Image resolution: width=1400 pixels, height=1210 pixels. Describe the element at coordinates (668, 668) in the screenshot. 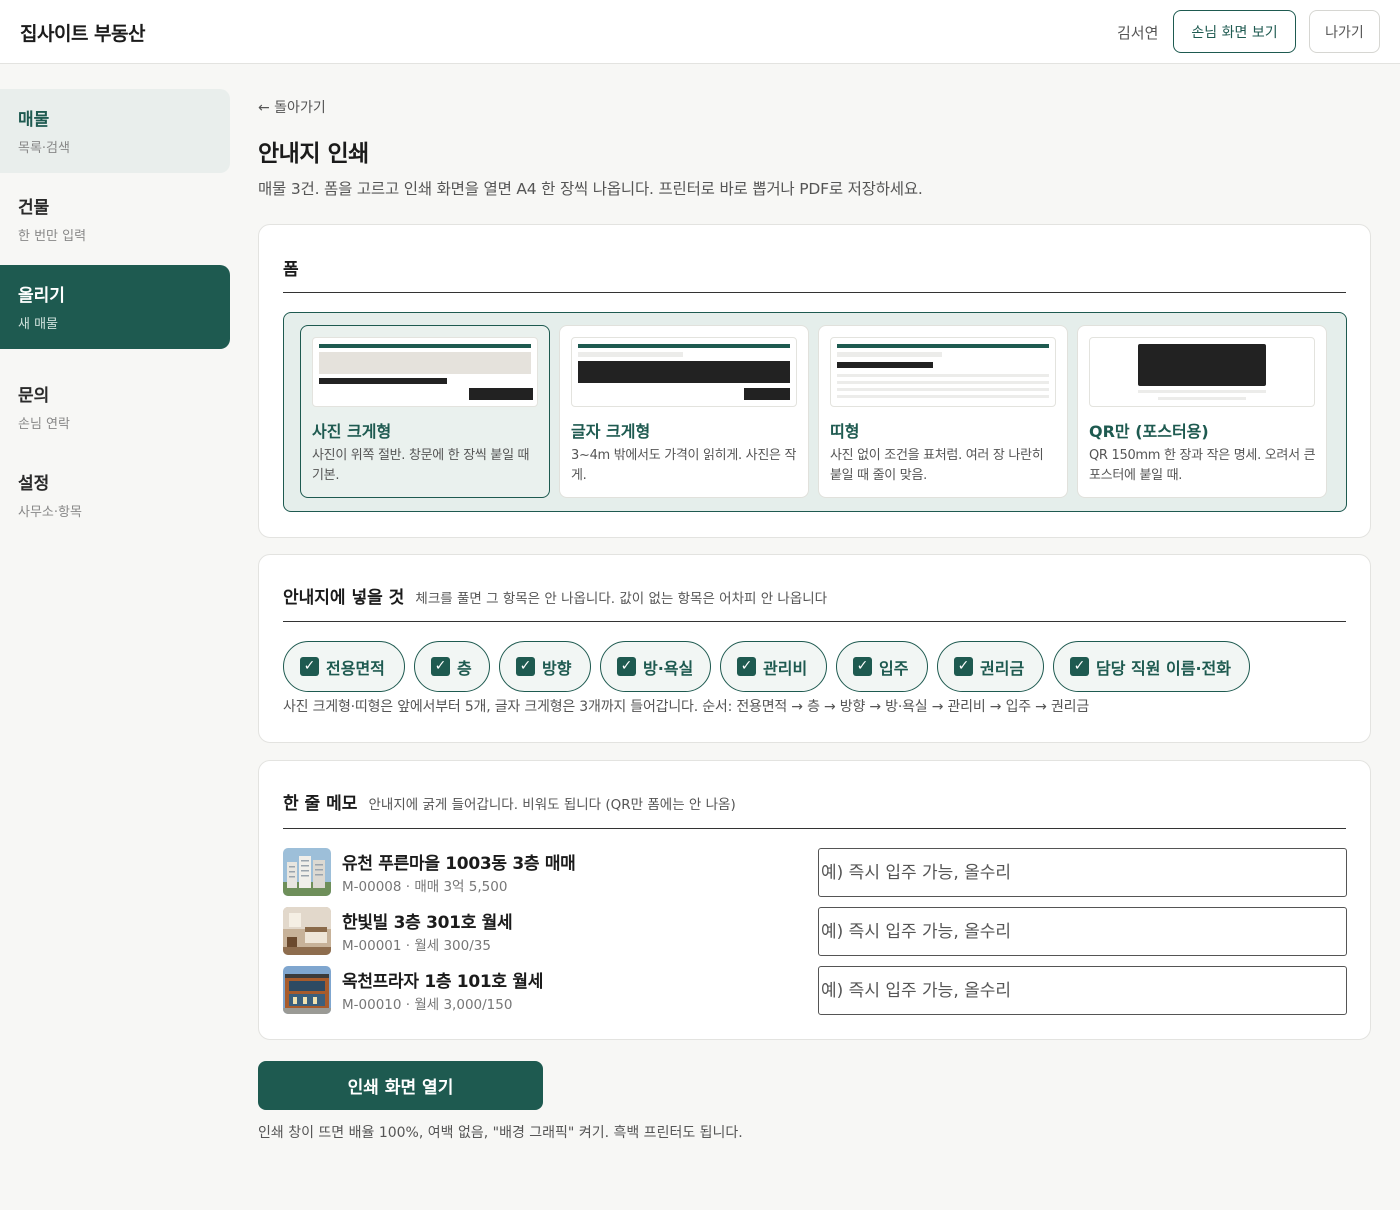

I see `chip-label: 방·욕실` at that location.